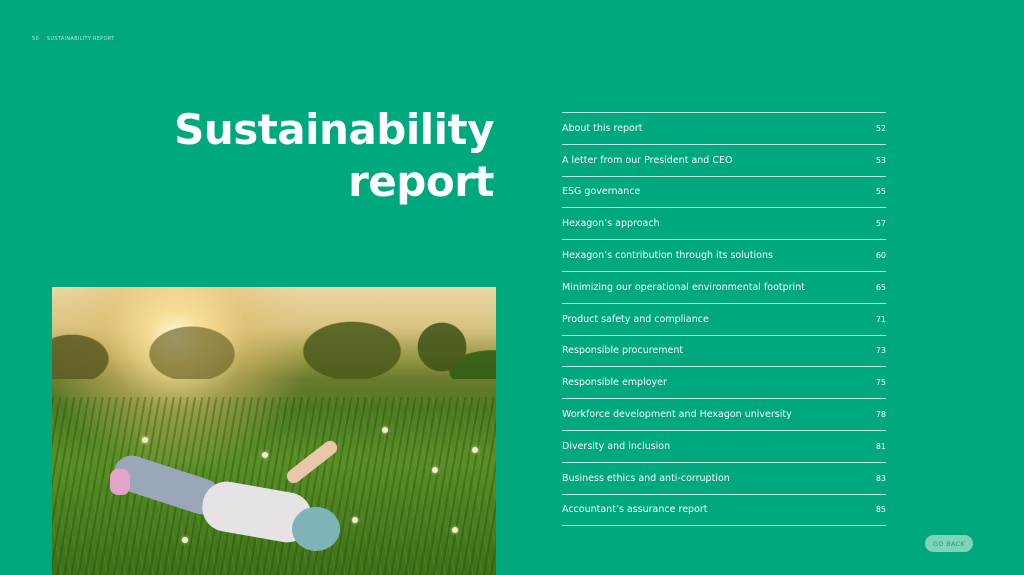  Describe the element at coordinates (635, 510) in the screenshot. I see `toc-item-label: Accountant’s assurance report` at that location.